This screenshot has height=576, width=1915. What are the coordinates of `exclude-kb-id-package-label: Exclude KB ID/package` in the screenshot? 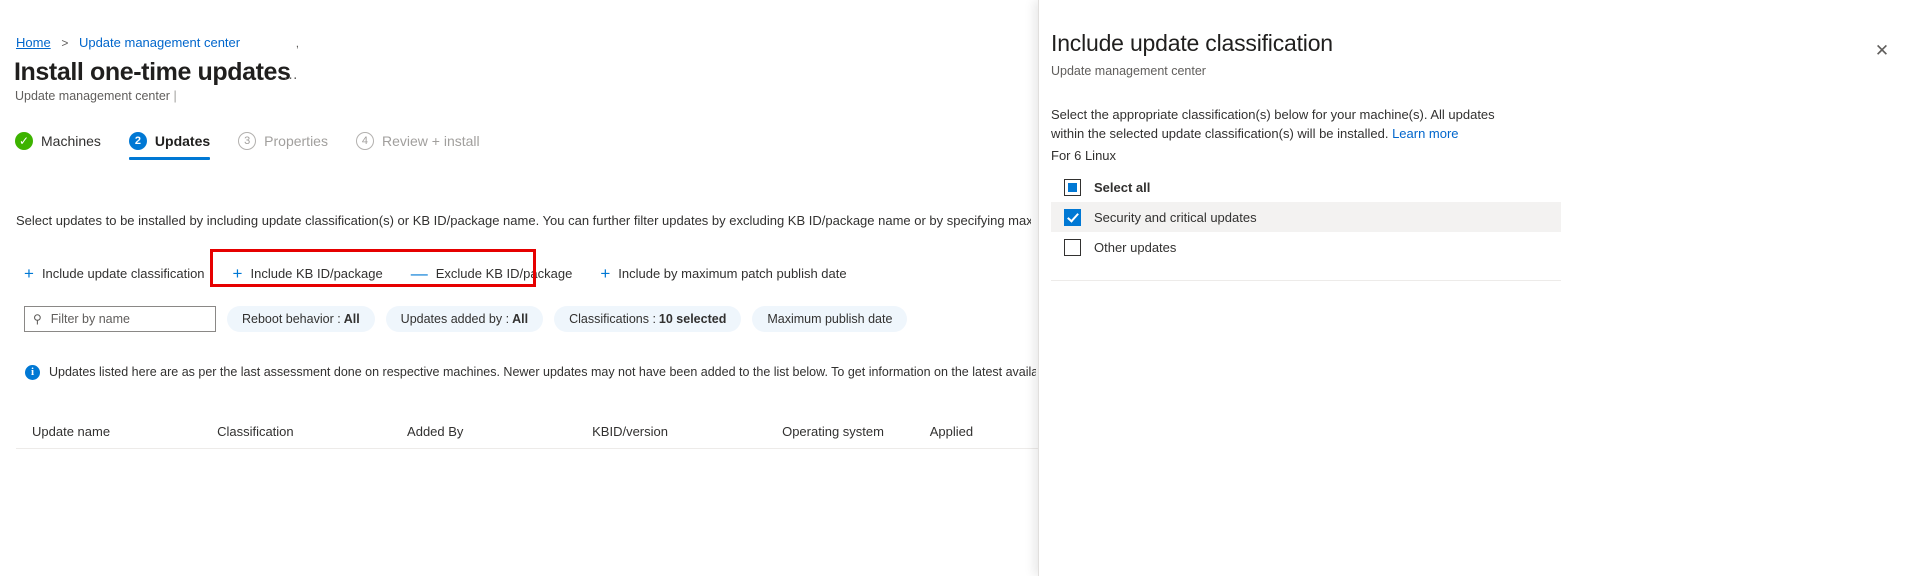 It's located at (504, 273).